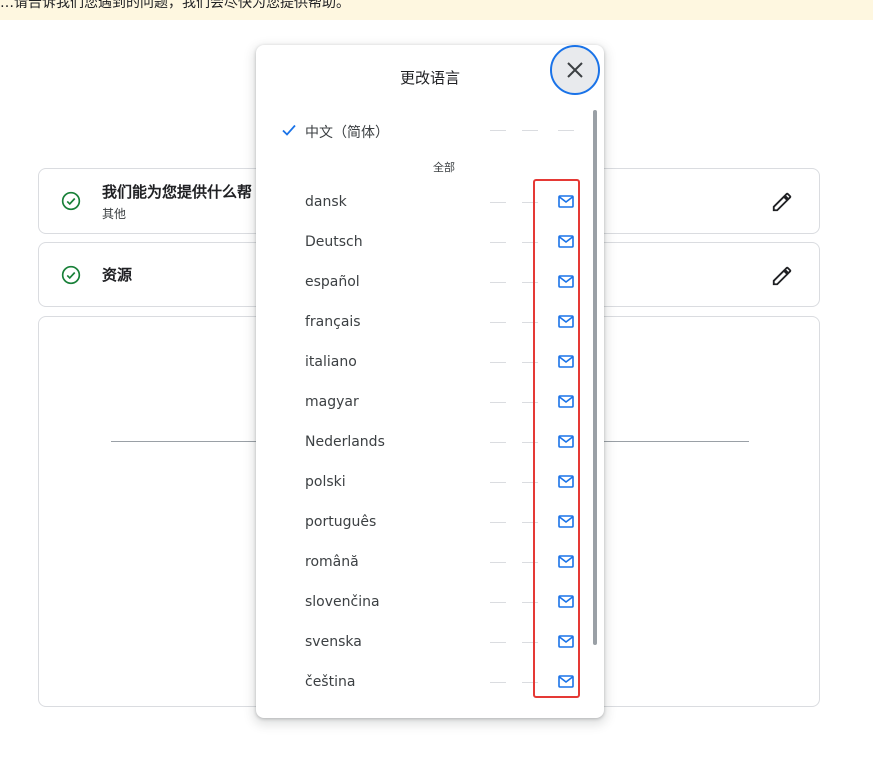 The height and width of the screenshot is (759, 873). Describe the element at coordinates (347, 133) in the screenshot. I see `language-label: 中文（简体）` at that location.